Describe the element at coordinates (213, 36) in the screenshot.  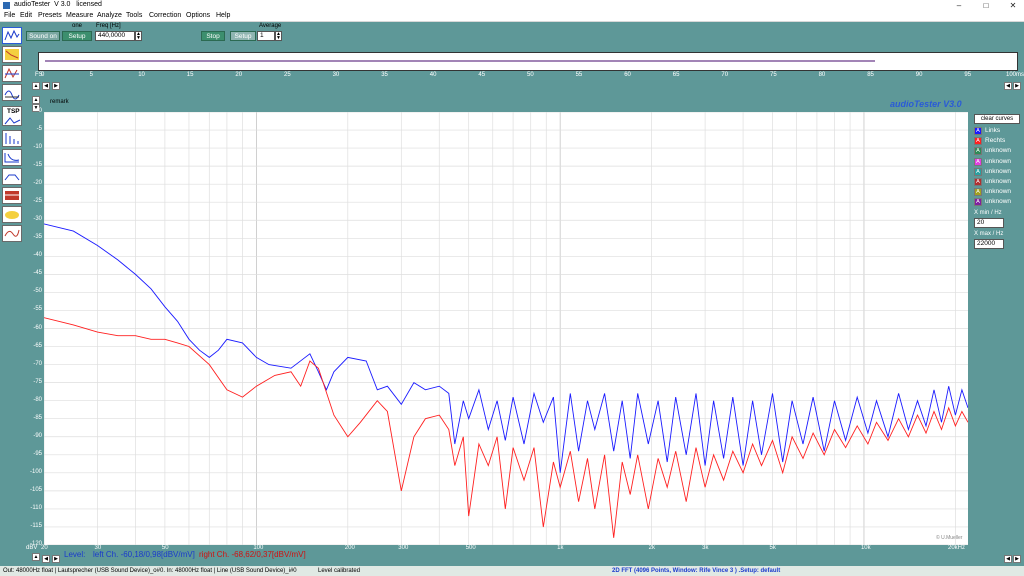
I see `stop-button: Stop` at that location.